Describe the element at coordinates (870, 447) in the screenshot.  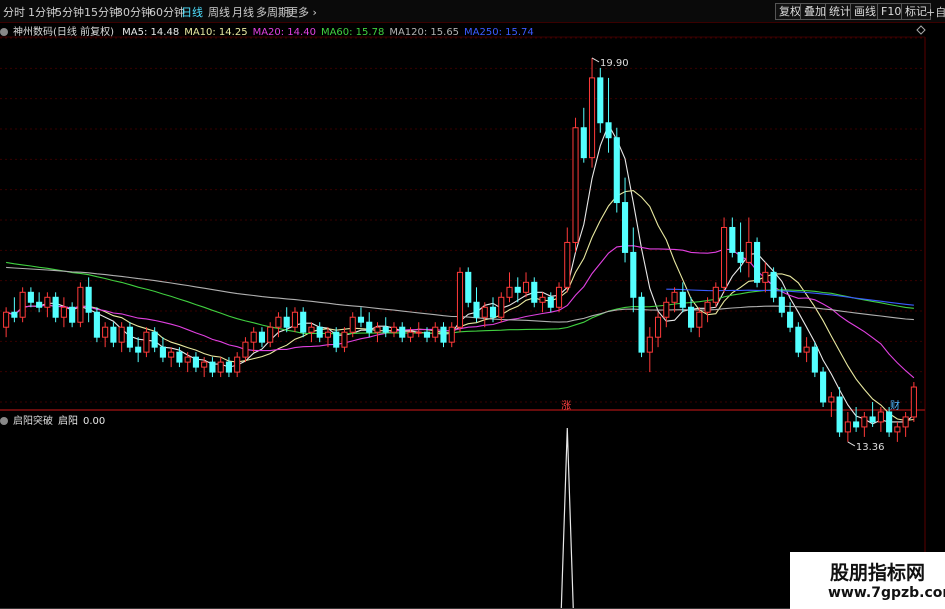
I see `low-price-label: 13.36` at that location.